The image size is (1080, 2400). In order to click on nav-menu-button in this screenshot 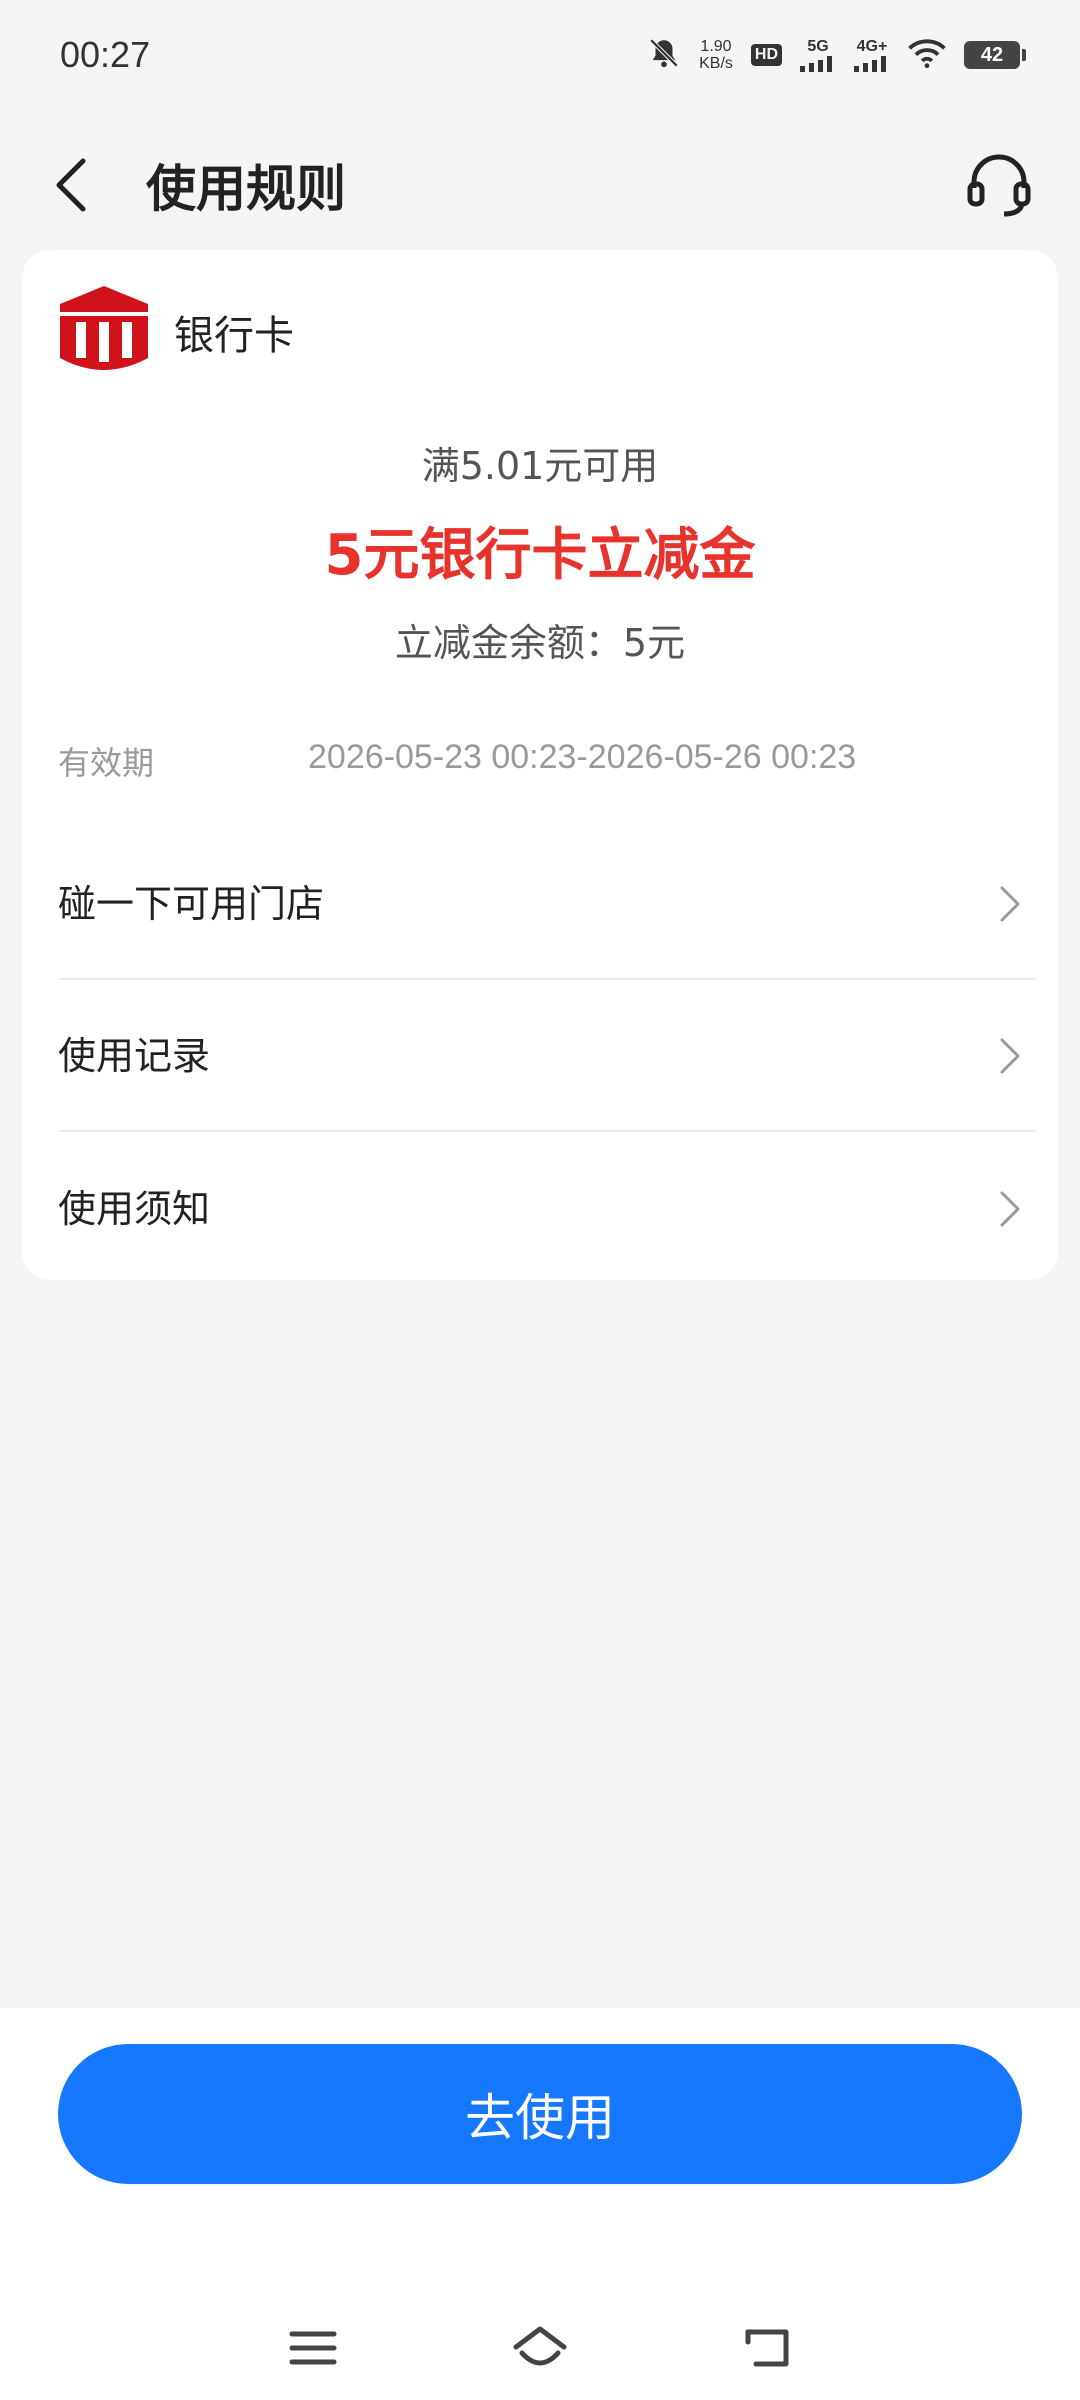, I will do `click(313, 2348)`.